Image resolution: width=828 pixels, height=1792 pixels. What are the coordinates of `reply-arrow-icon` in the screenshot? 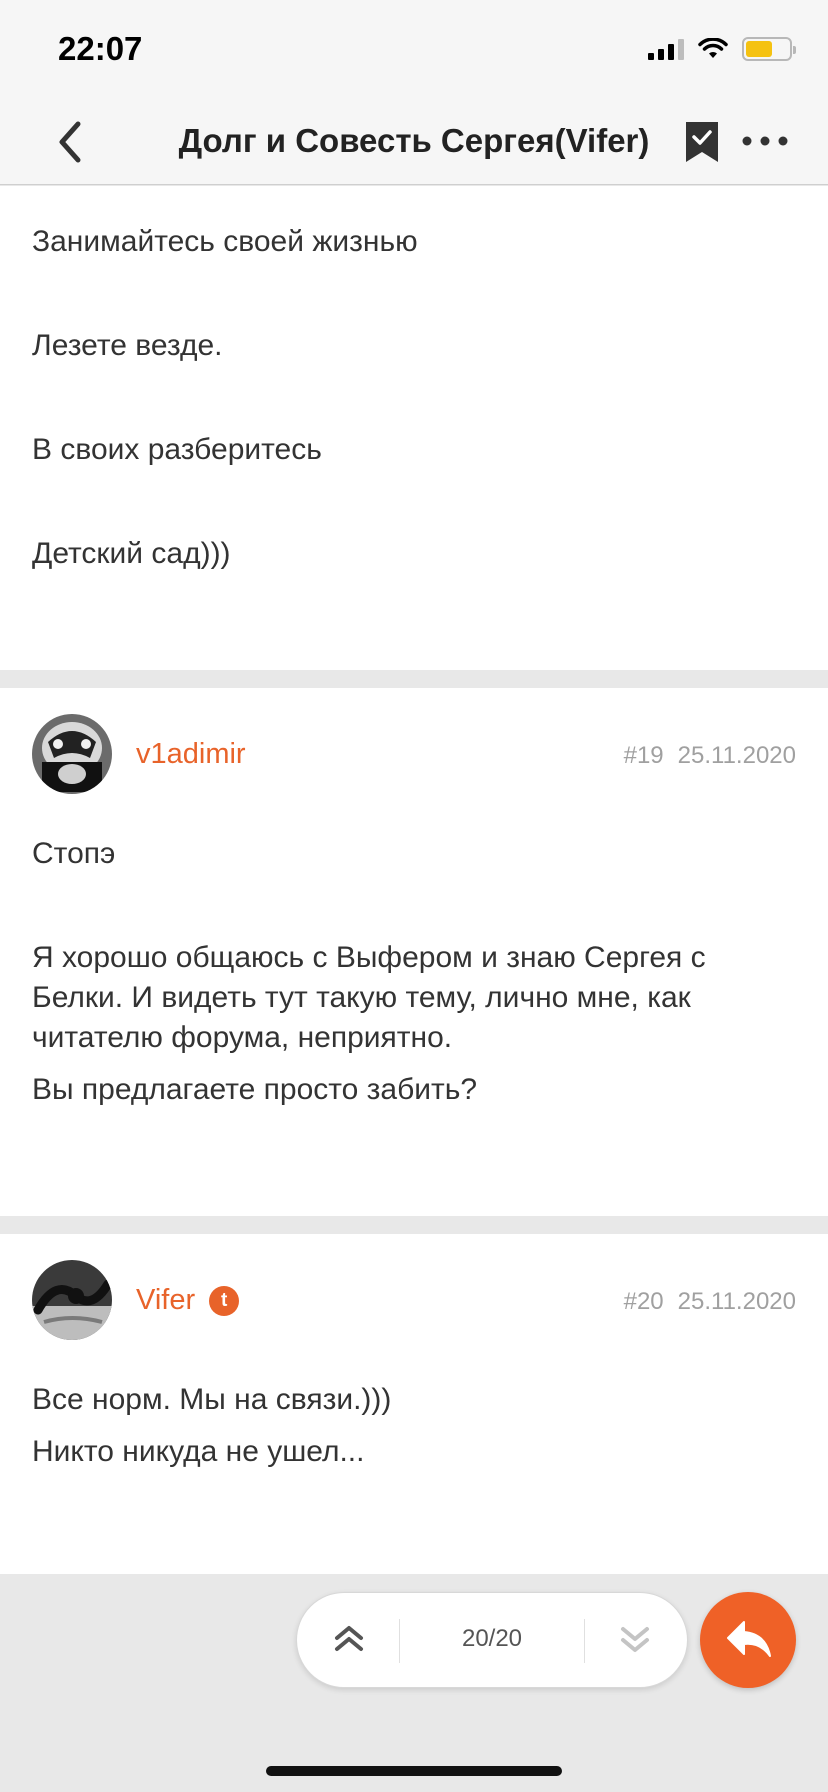 It's located at (749, 1639).